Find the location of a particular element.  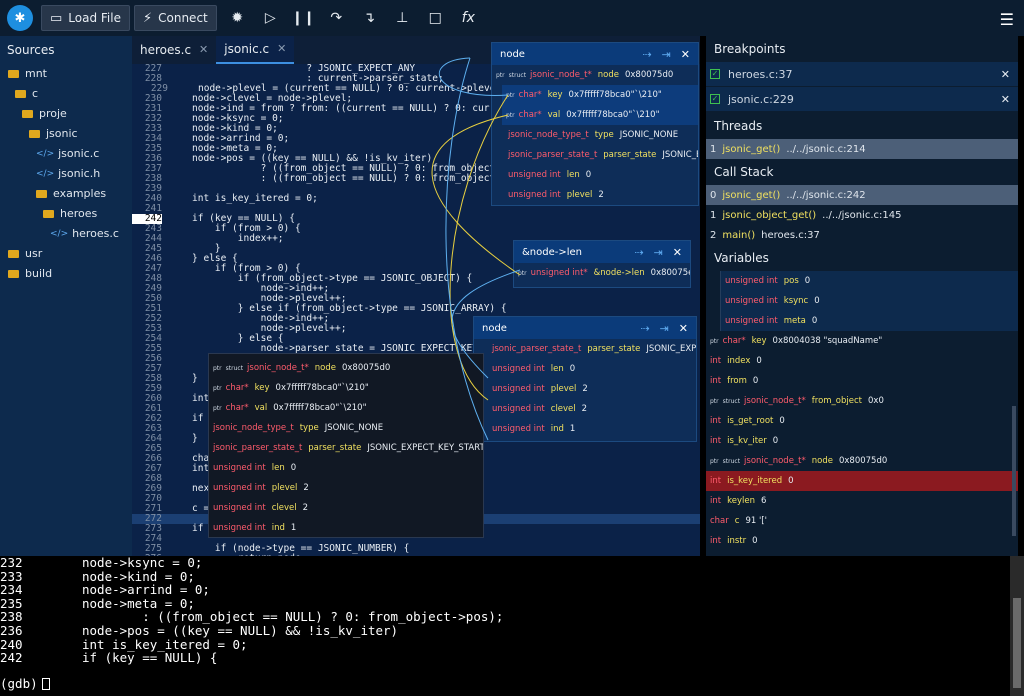

stack-frame: 2 main() heroes.c:37 is located at coordinates (862, 235).